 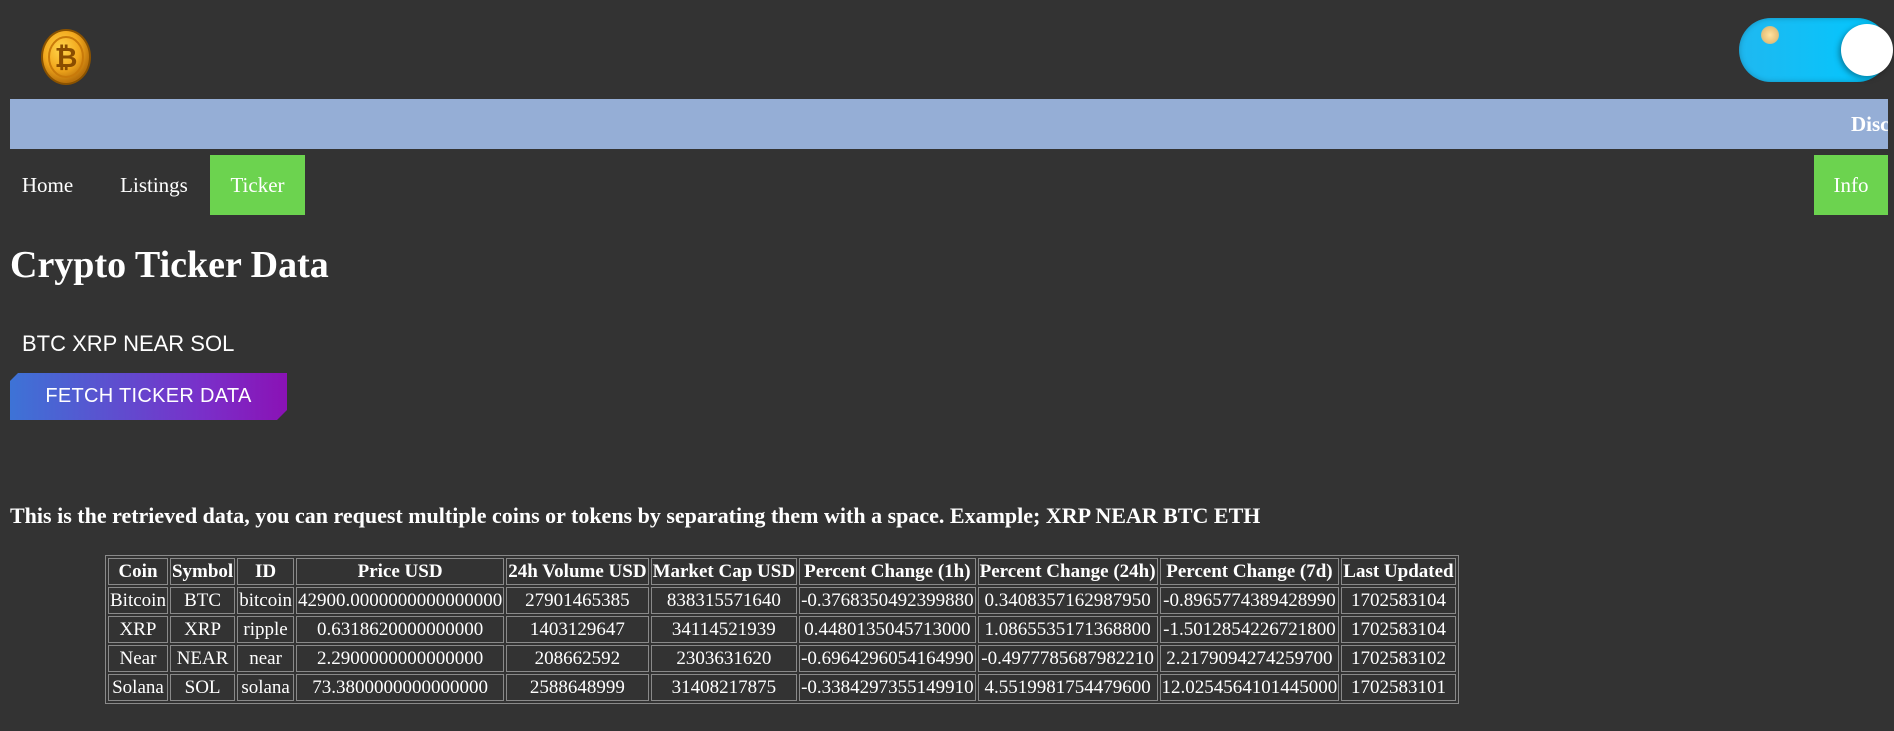 I want to click on bitcoin-logo-icon: ₿, so click(x=66, y=57).